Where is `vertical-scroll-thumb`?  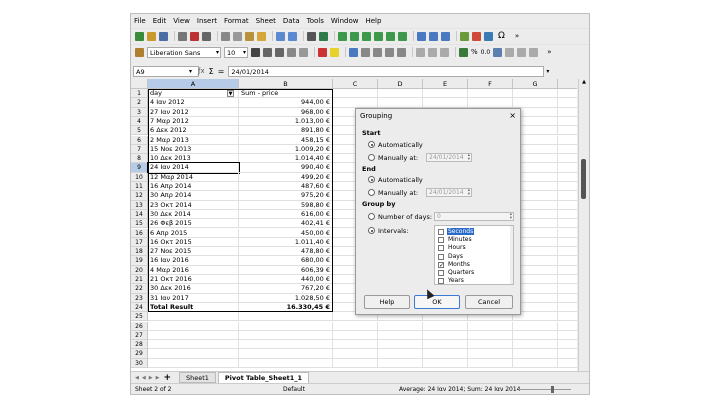
vertical-scroll-thumb is located at coordinates (583, 179).